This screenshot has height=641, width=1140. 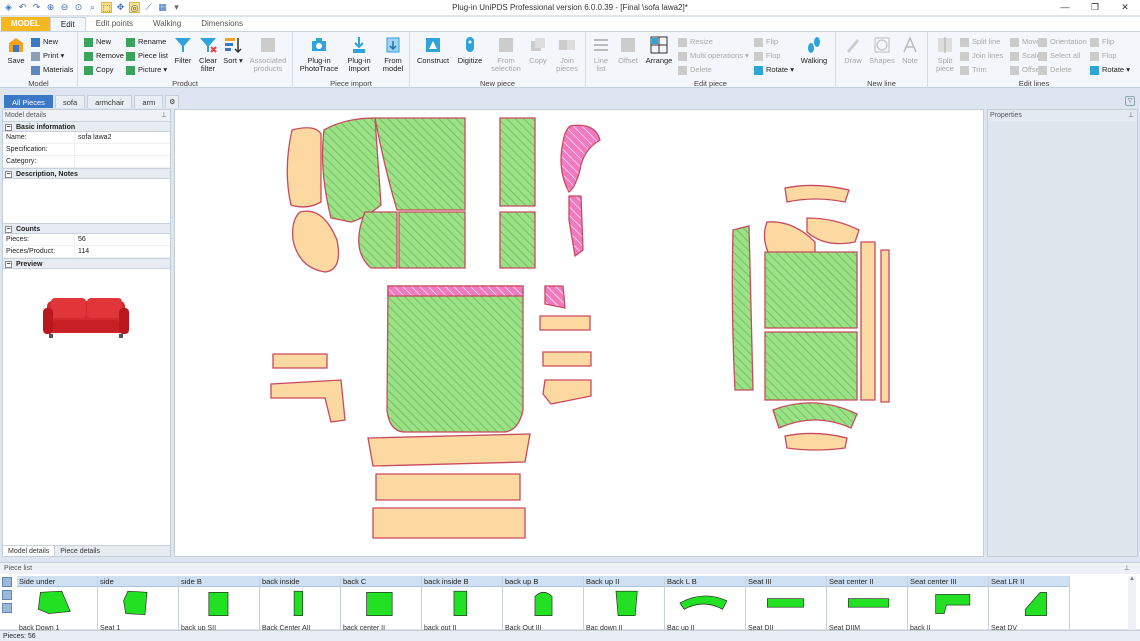 I want to click on join-lines-button: Join lines, so click(x=981, y=56).